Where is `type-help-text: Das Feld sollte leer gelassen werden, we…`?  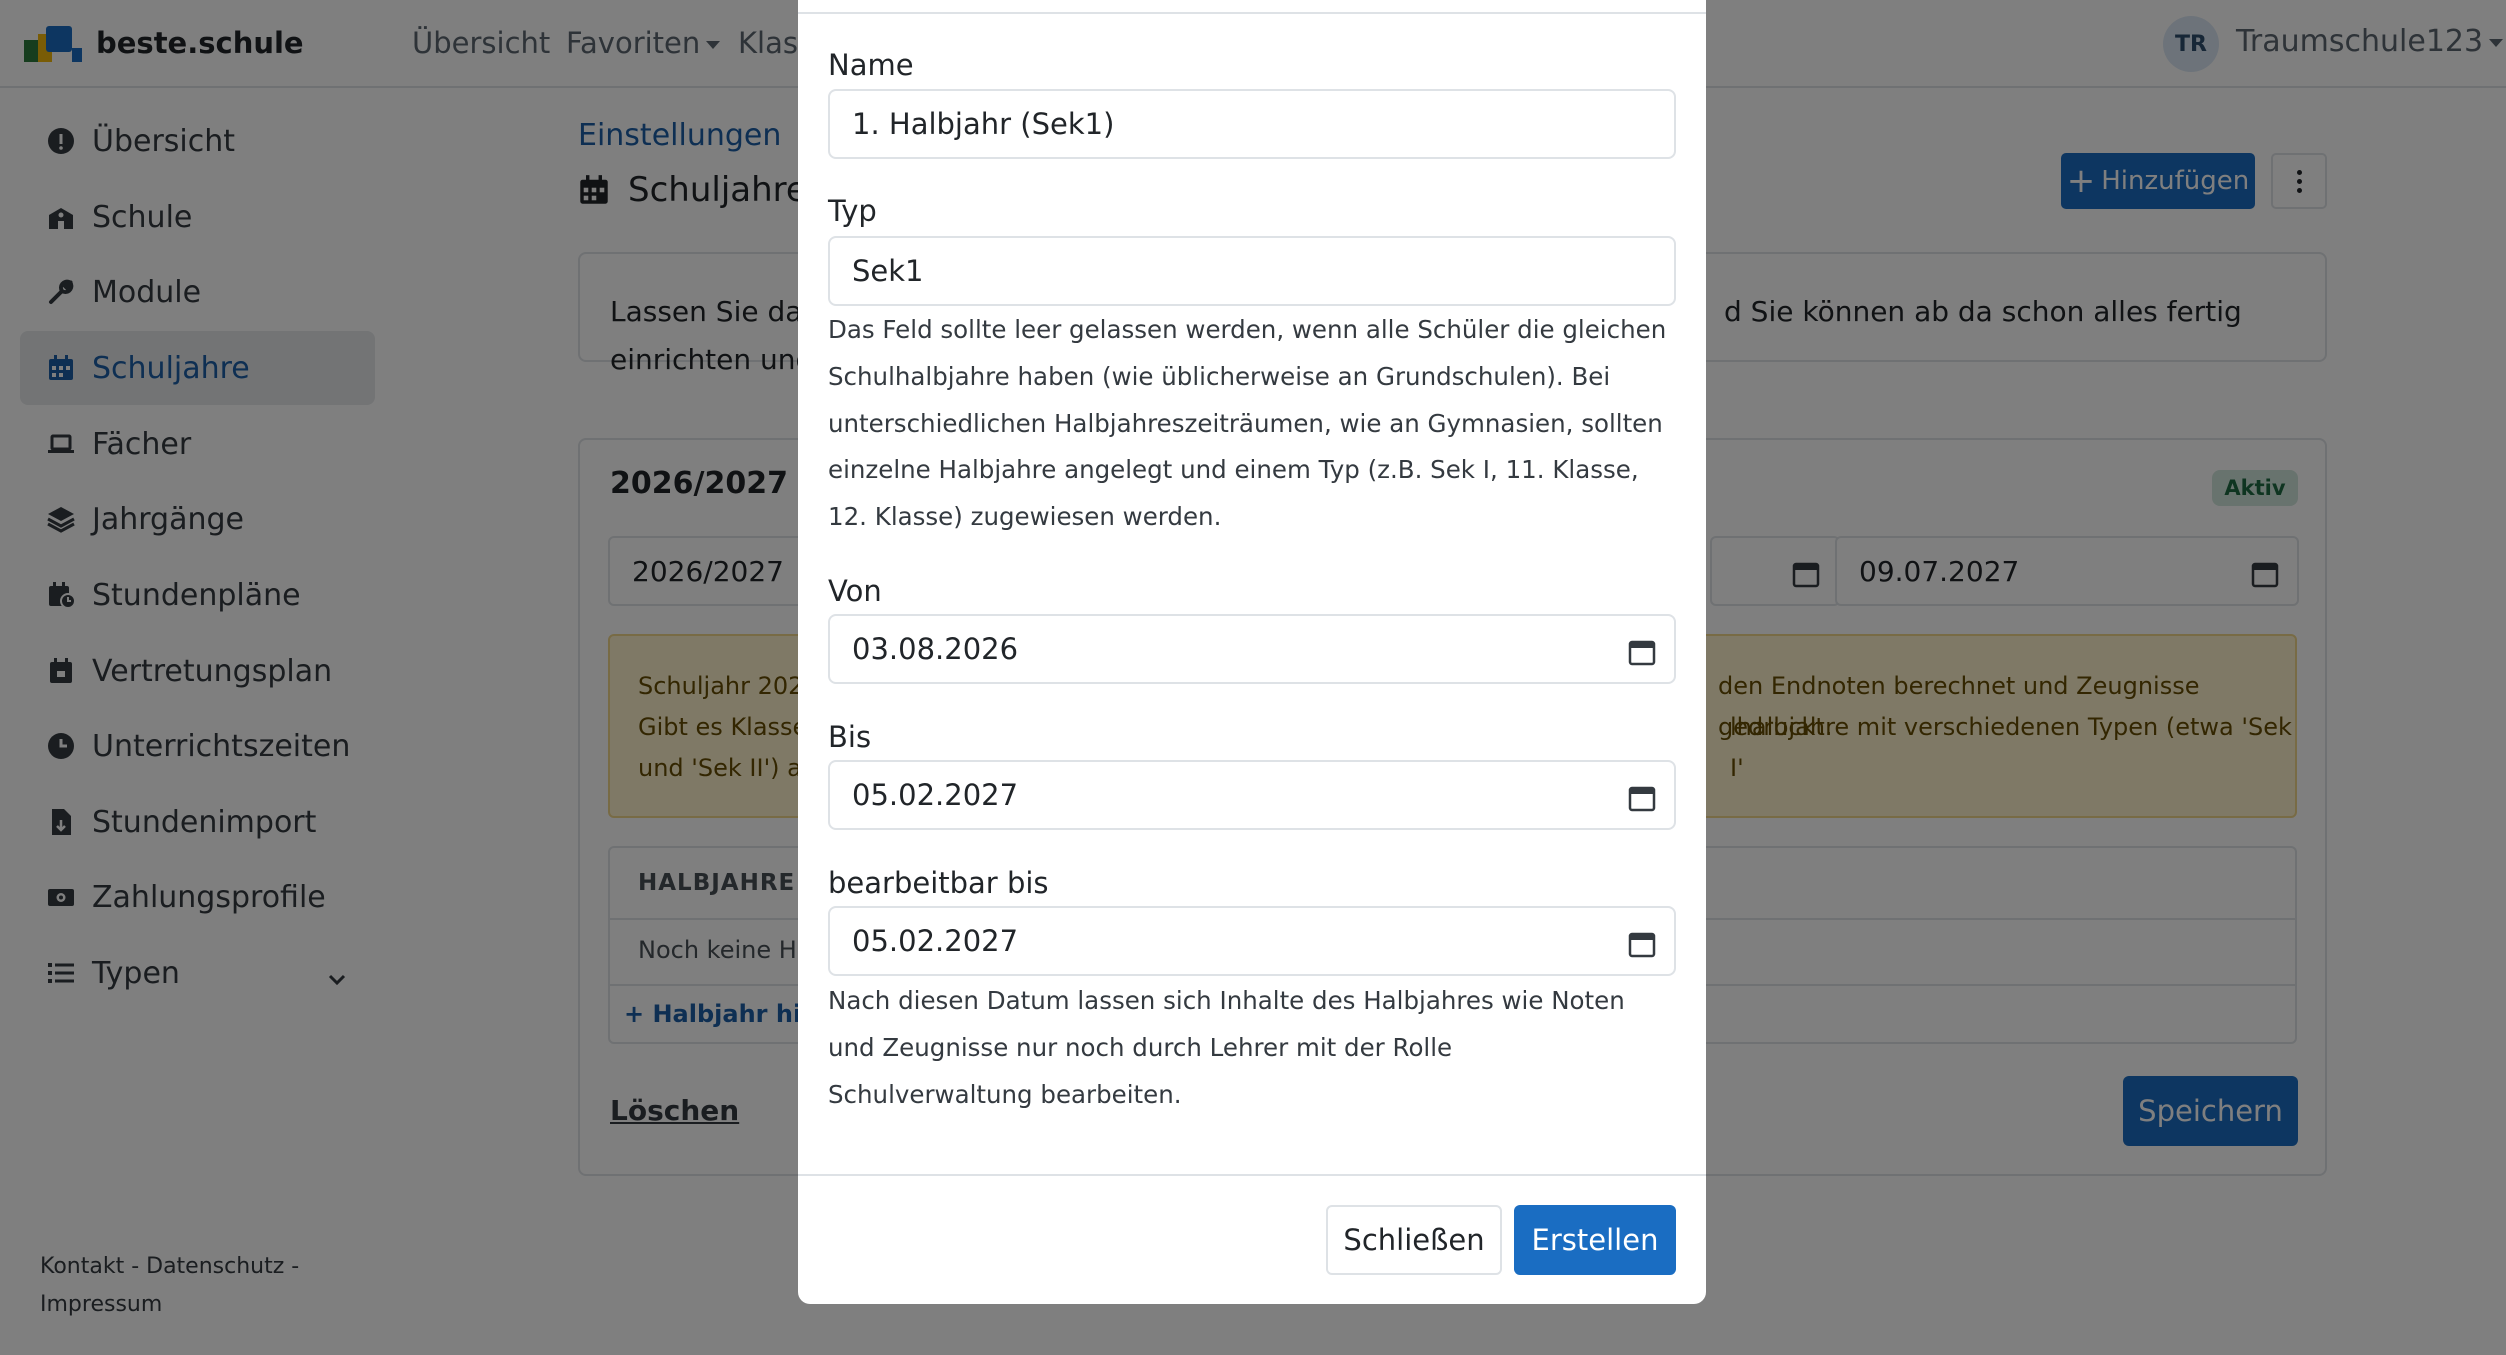
type-help-text: Das Feld sollte leer gelassen werden, we… is located at coordinates (1247, 423).